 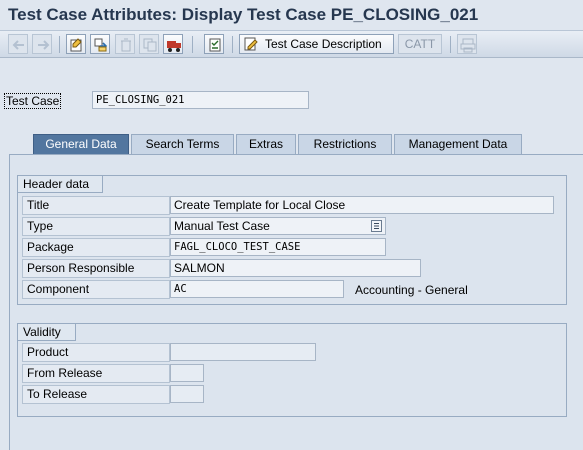 What do you see at coordinates (42, 44) in the screenshot?
I see `forward-arrow-icon` at bounding box center [42, 44].